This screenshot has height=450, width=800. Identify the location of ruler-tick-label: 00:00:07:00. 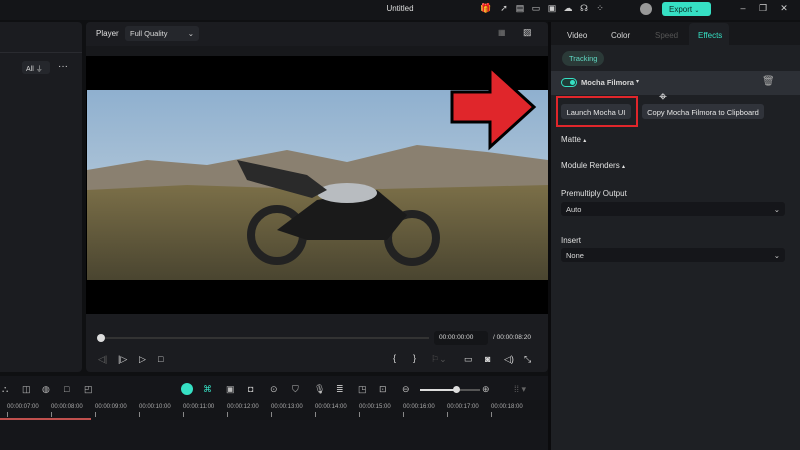
(23, 407).